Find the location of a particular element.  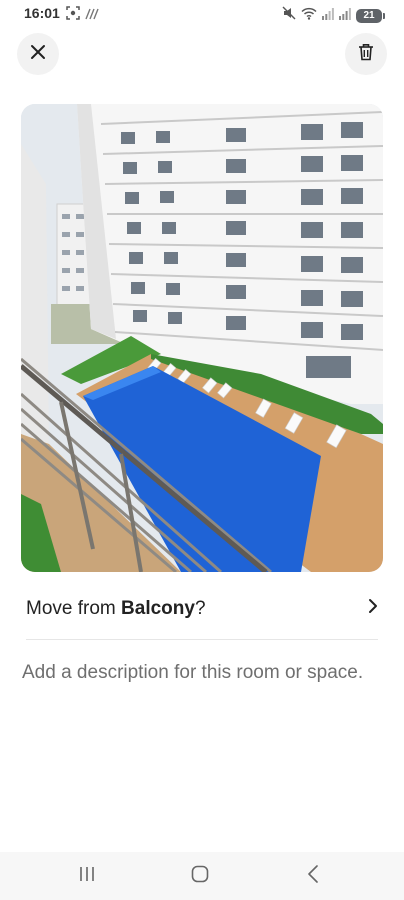

battery-icon: 21 is located at coordinates (370, 15).